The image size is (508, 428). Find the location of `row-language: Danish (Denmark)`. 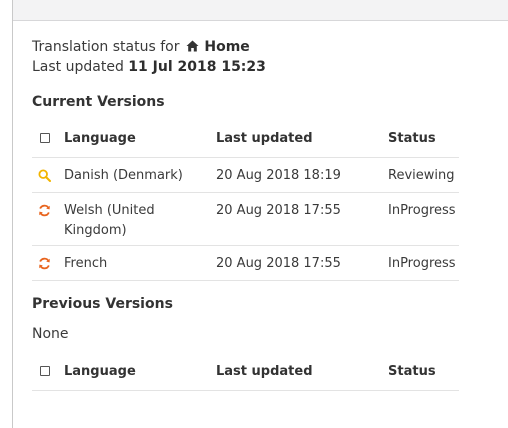

row-language: Danish (Denmark) is located at coordinates (138, 176).